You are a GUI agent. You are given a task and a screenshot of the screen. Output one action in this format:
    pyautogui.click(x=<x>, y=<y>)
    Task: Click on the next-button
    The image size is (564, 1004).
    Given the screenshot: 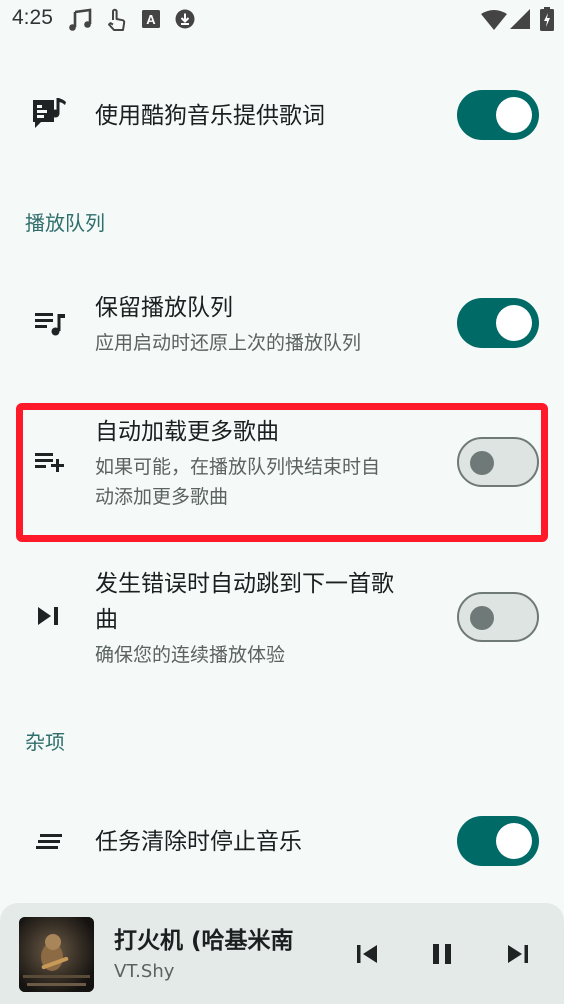 What is the action you would take?
    pyautogui.click(x=518, y=954)
    